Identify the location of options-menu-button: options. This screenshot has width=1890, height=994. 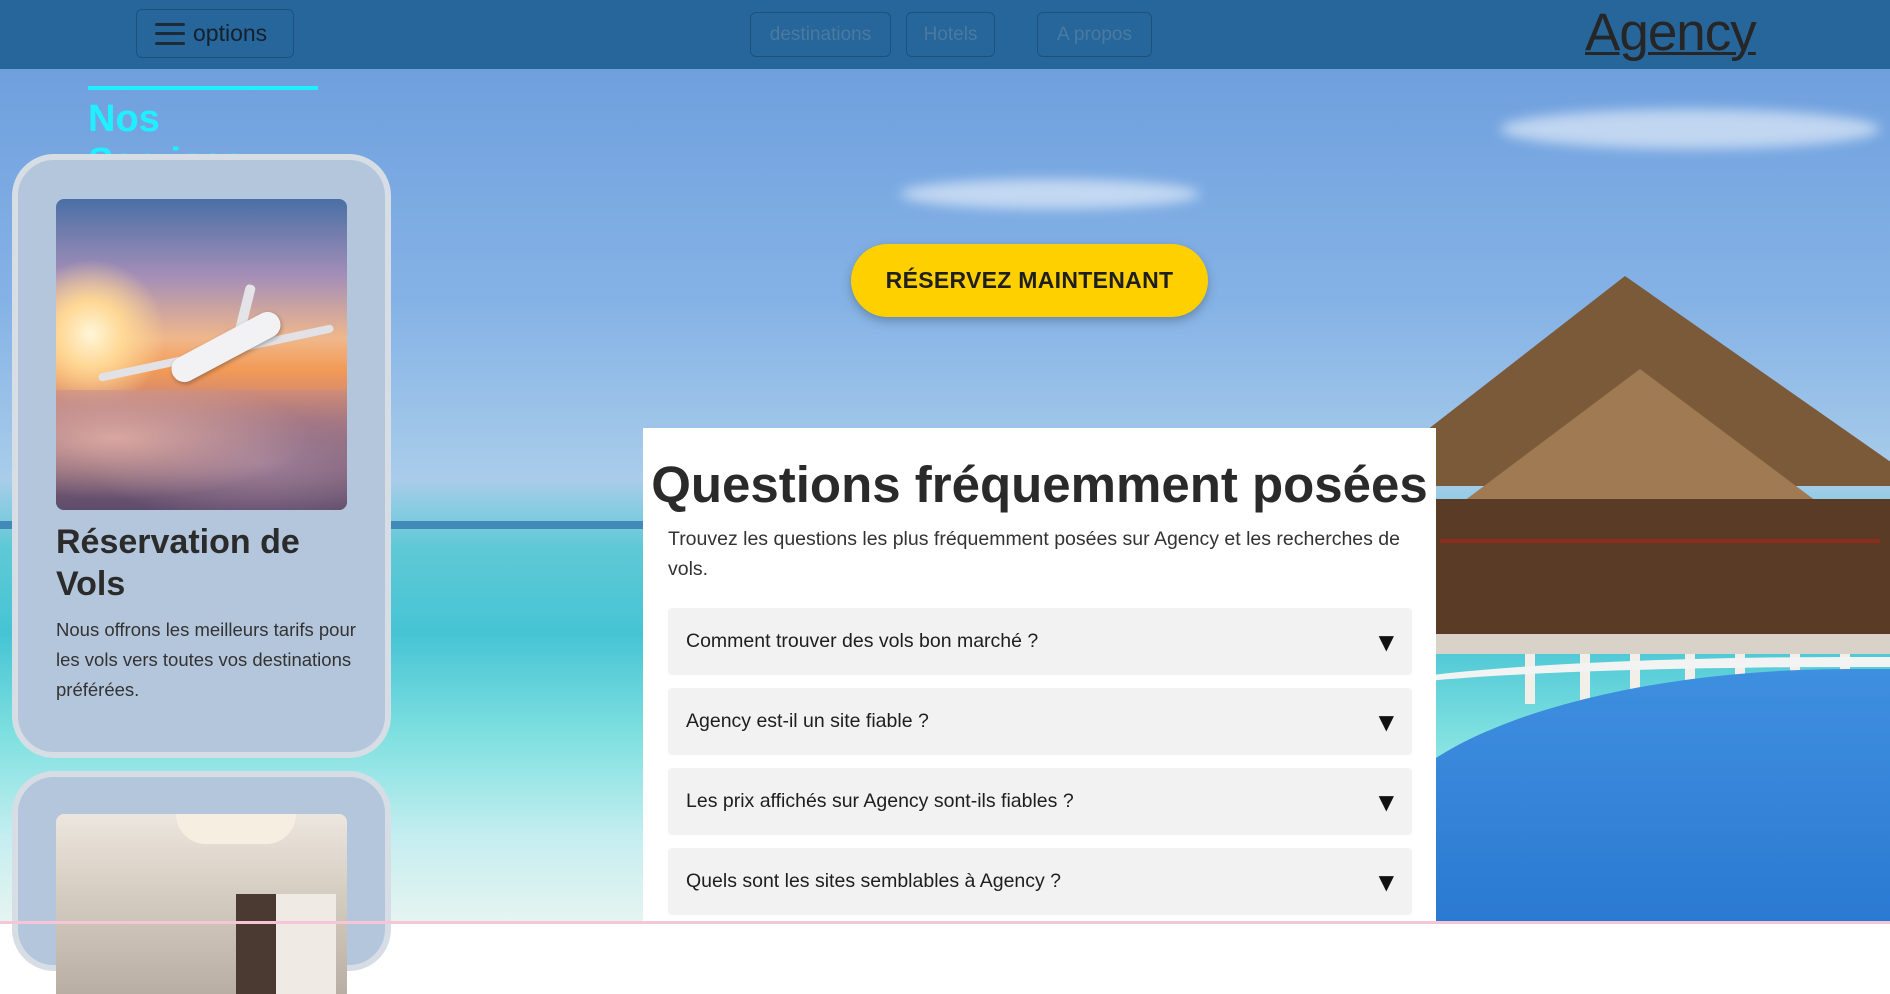
(215, 33).